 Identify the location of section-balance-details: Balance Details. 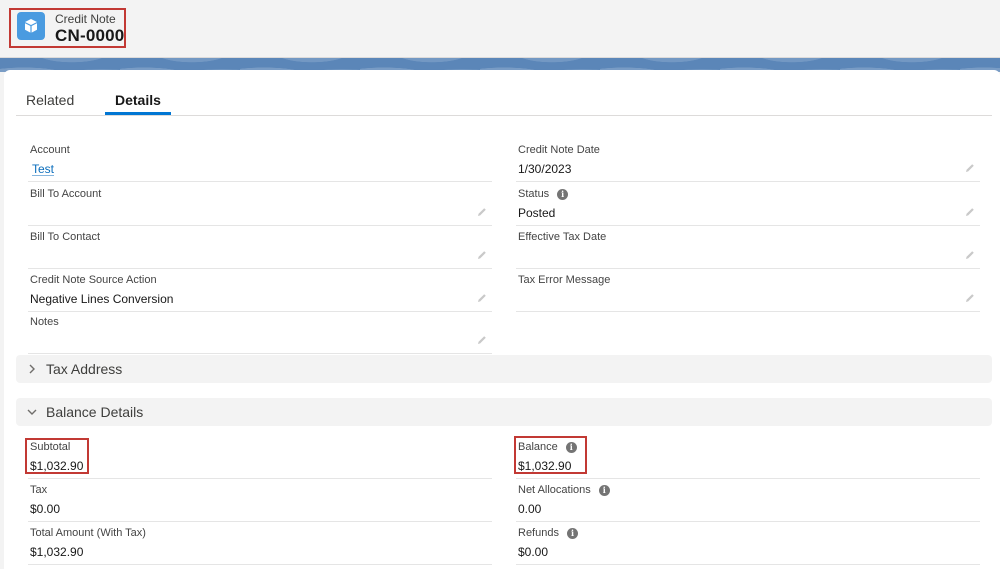
(504, 412).